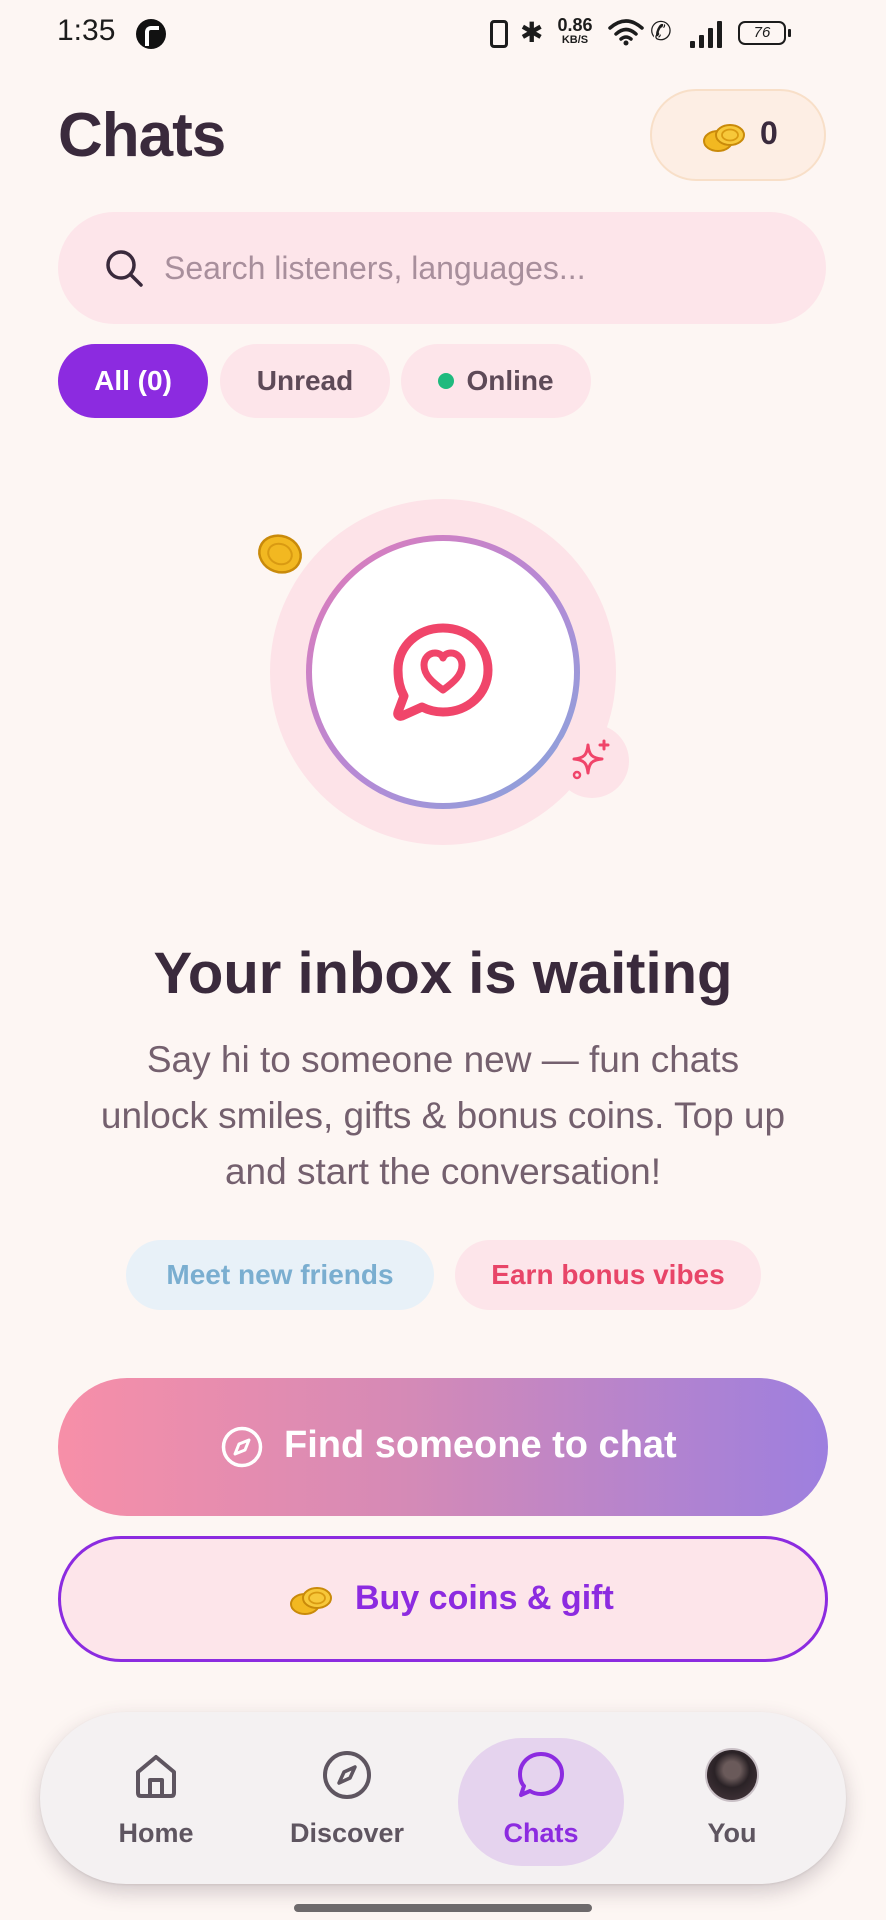 The height and width of the screenshot is (1920, 886). Describe the element at coordinates (133, 381) in the screenshot. I see `filter-all-chip: All (0)` at that location.